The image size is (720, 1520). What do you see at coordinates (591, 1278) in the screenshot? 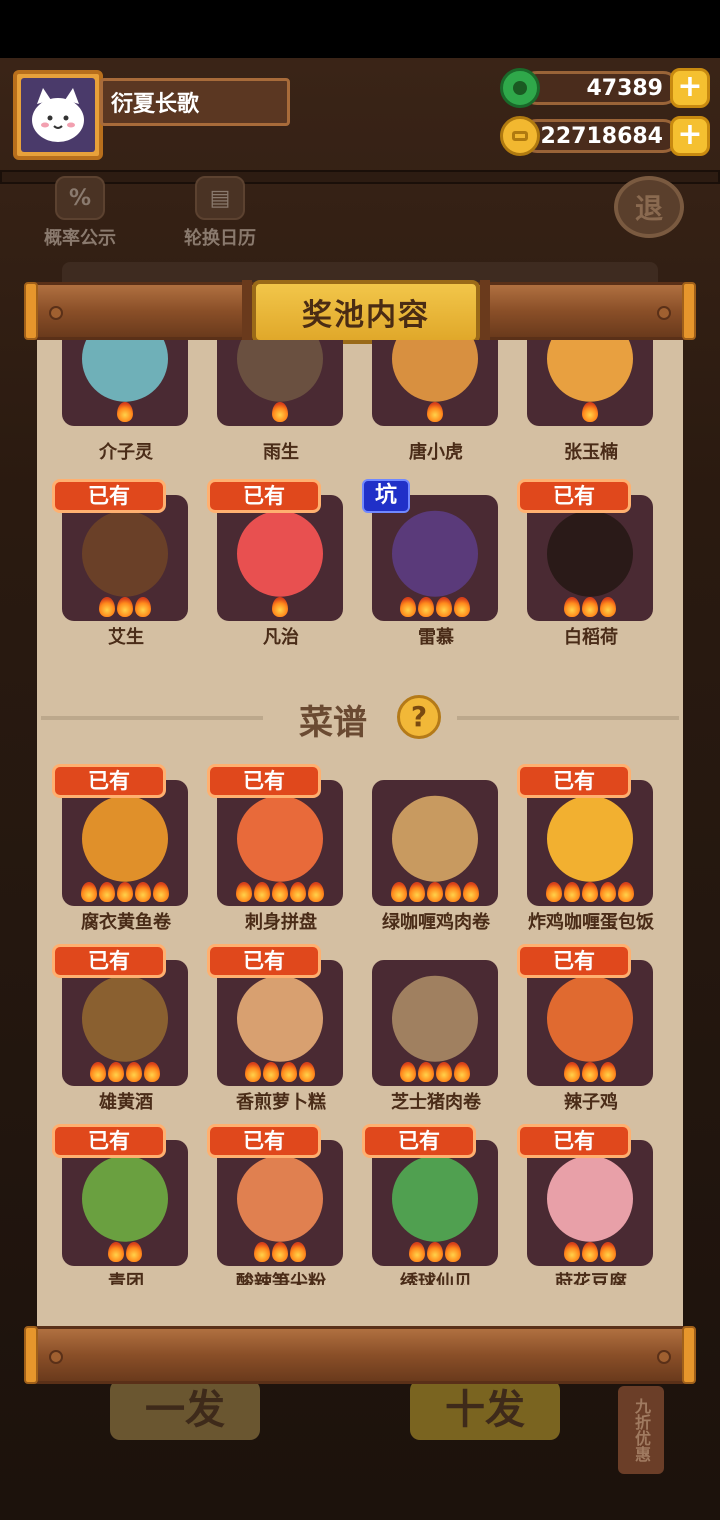
I see `recipe-name: 莳花豆腐` at bounding box center [591, 1278].